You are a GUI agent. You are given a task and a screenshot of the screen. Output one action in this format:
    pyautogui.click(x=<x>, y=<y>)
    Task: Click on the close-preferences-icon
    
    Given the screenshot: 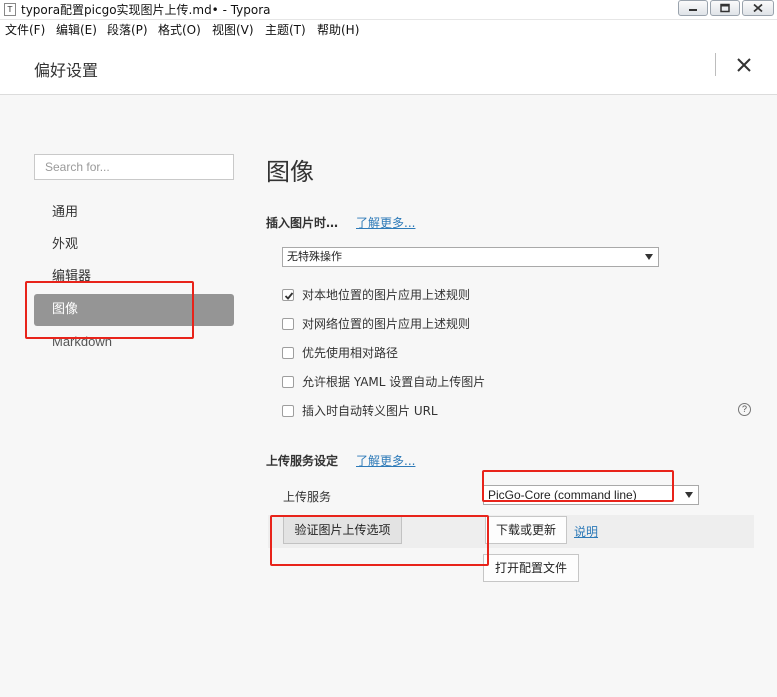 What is the action you would take?
    pyautogui.click(x=744, y=65)
    